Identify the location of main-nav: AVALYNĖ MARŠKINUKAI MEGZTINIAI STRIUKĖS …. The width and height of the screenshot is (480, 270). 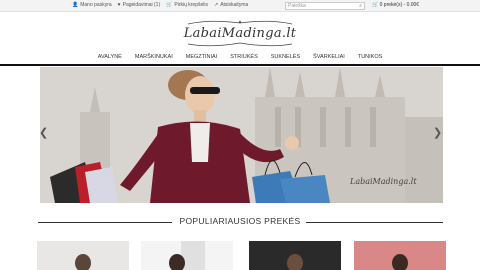
(240, 57).